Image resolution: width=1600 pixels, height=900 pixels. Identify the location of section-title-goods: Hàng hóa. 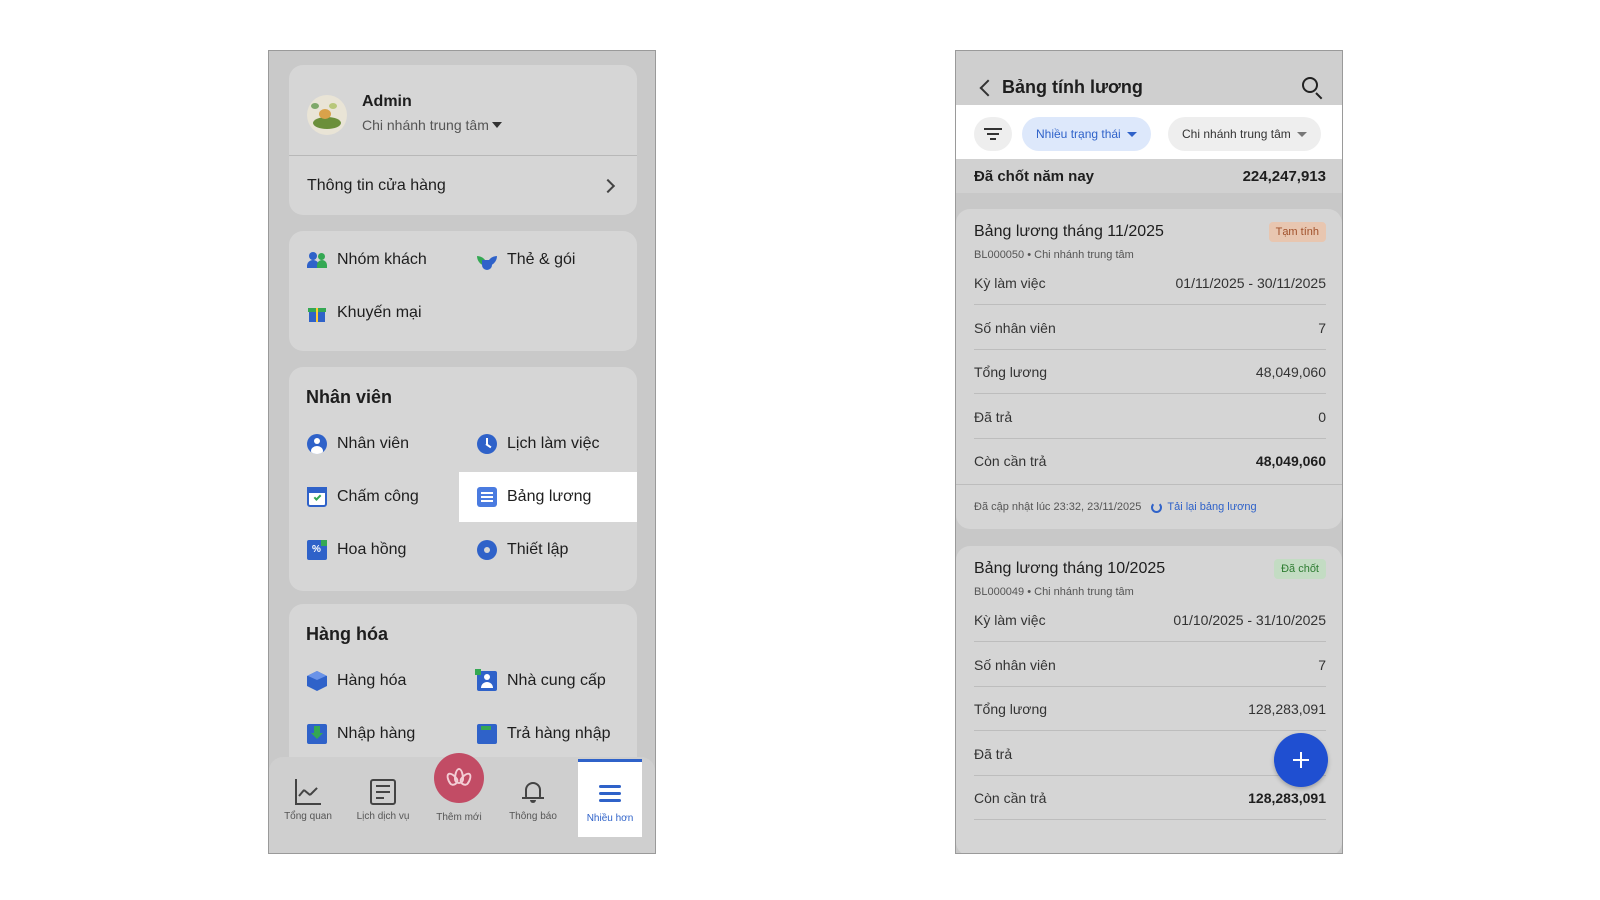
(347, 634).